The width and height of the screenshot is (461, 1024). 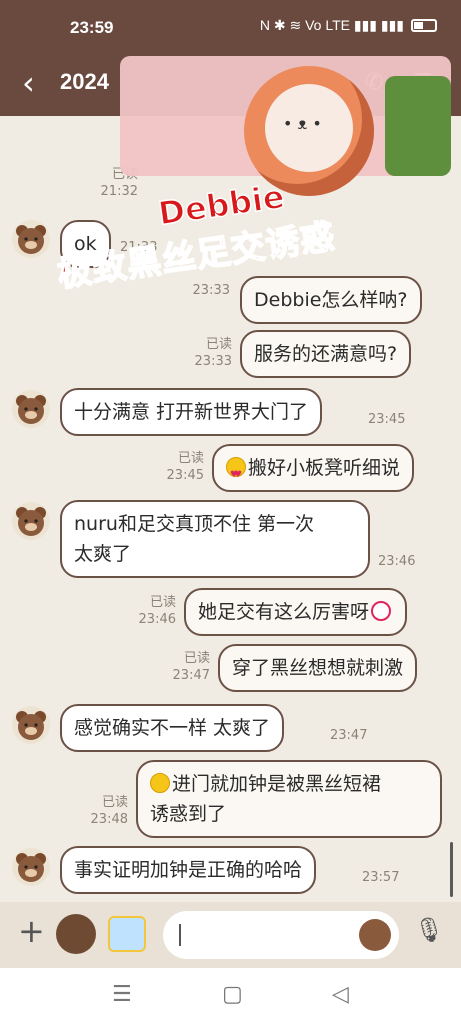 I want to click on message-bubble: 进门就加钟是被黑丝短裙 诱惑到了, so click(x=289, y=799).